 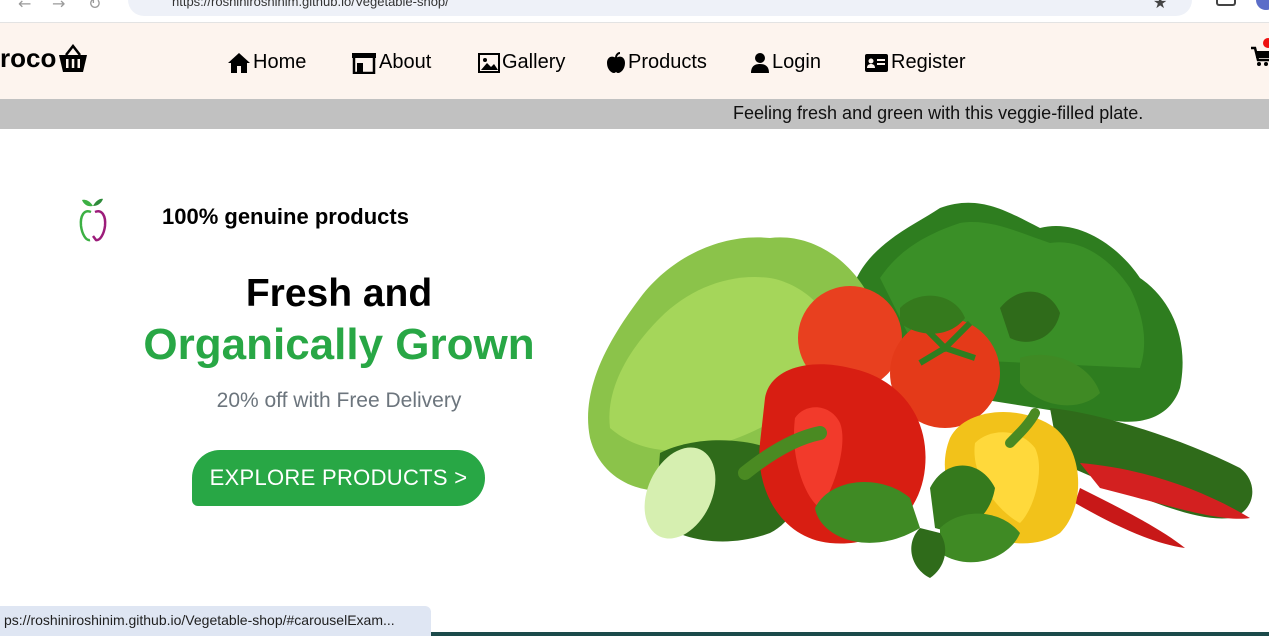 I want to click on extensions-icon, so click(x=1226, y=3).